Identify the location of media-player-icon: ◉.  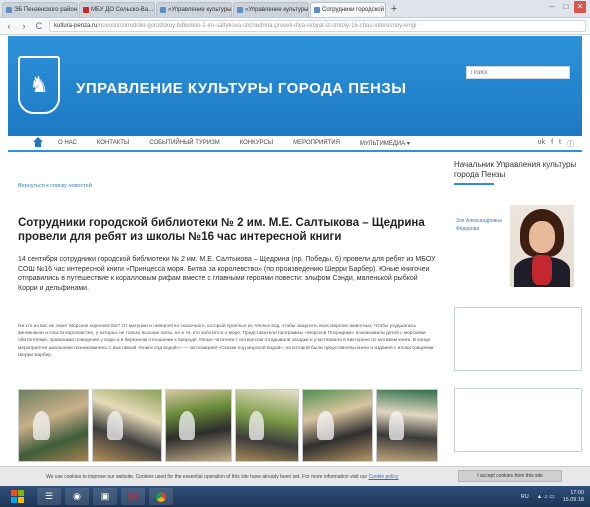
(77, 496).